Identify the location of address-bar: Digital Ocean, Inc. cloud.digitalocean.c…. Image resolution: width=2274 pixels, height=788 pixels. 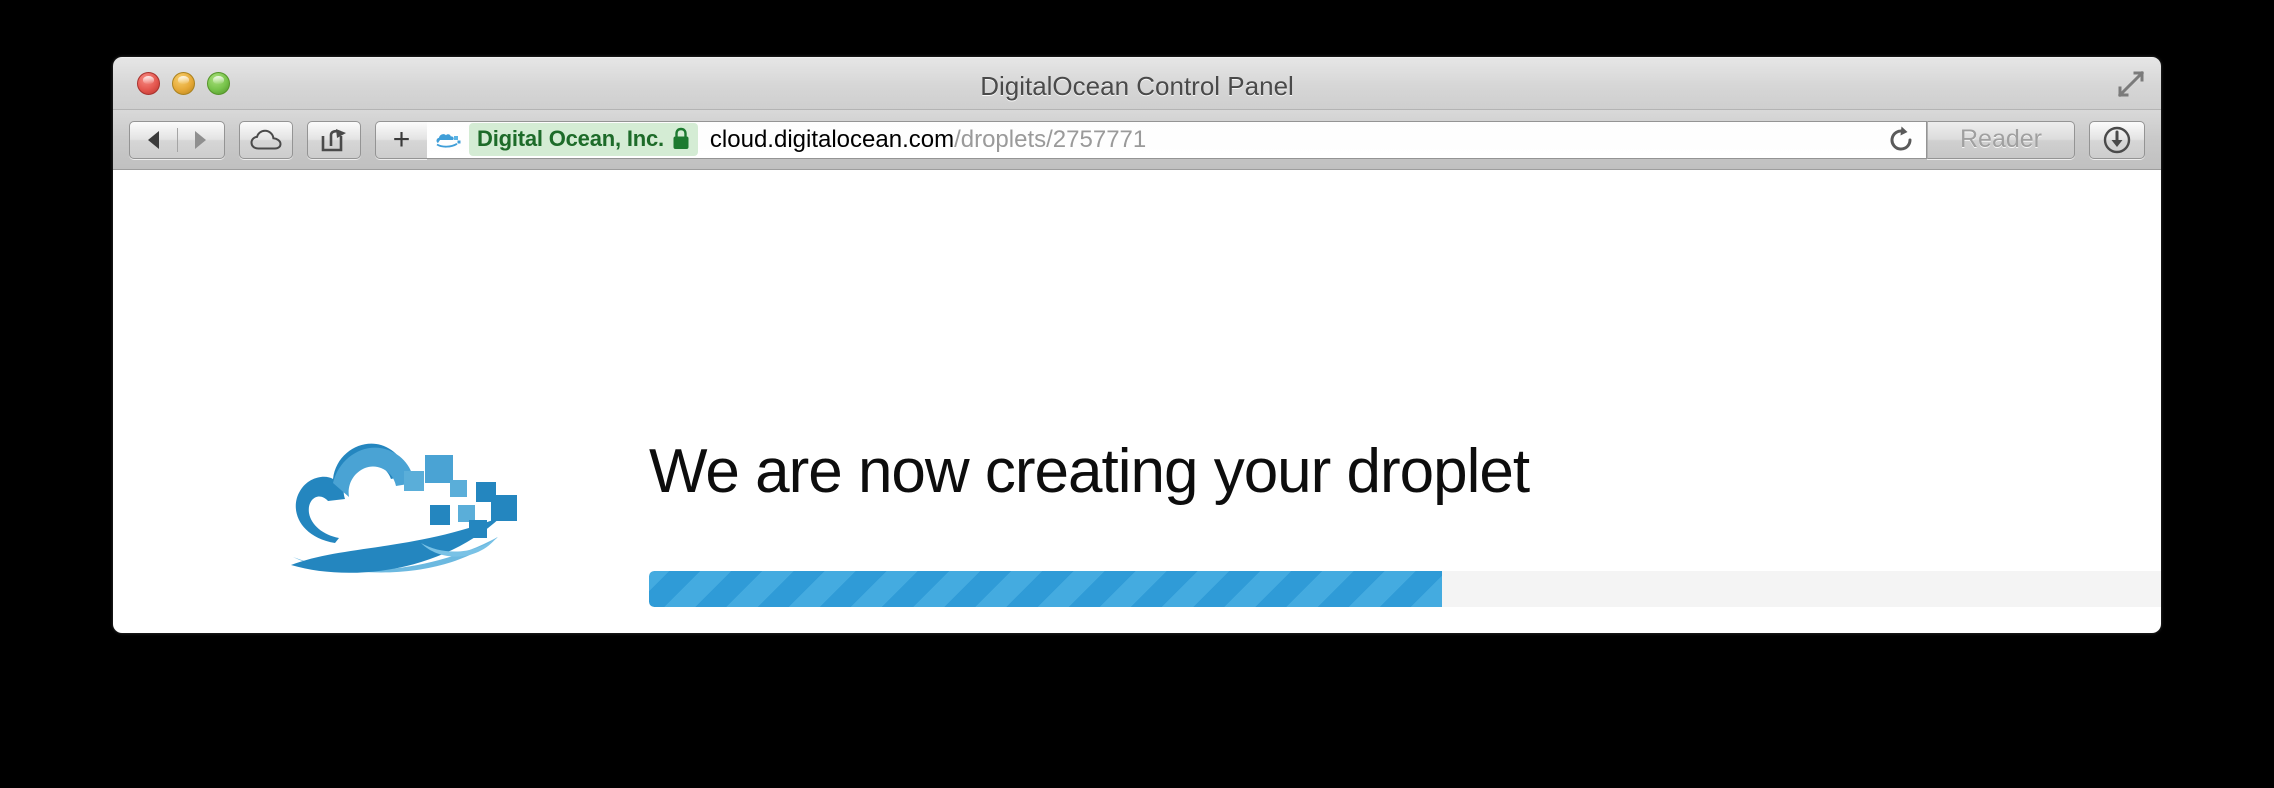
(1177, 139).